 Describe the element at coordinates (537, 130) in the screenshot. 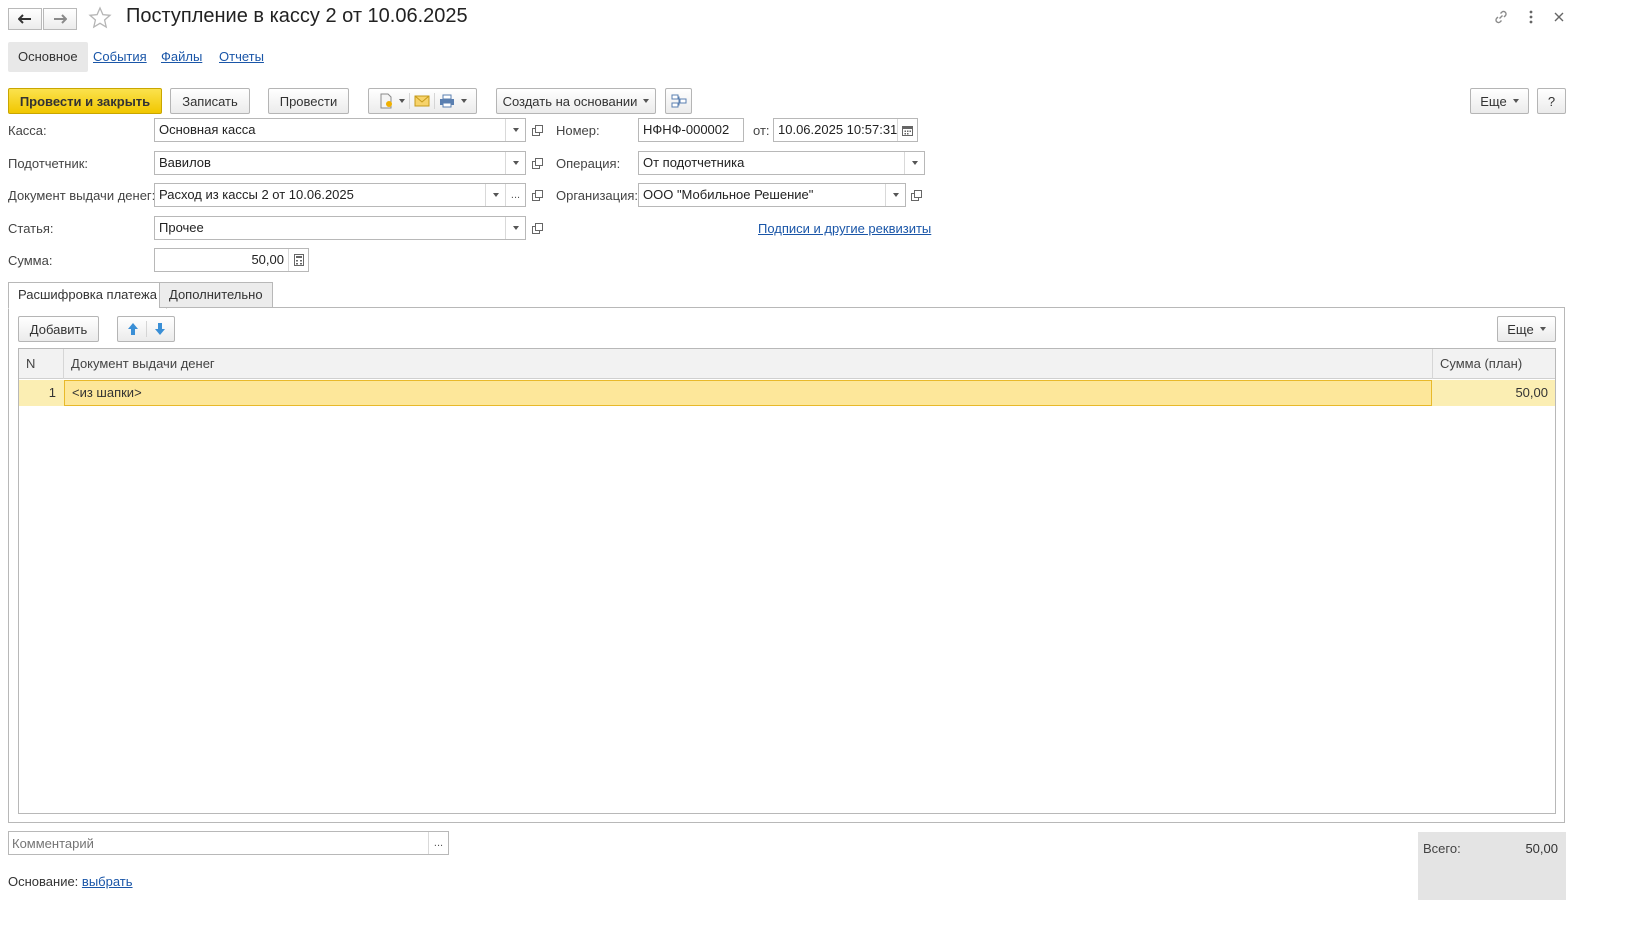

I see `kassa-open-button` at that location.